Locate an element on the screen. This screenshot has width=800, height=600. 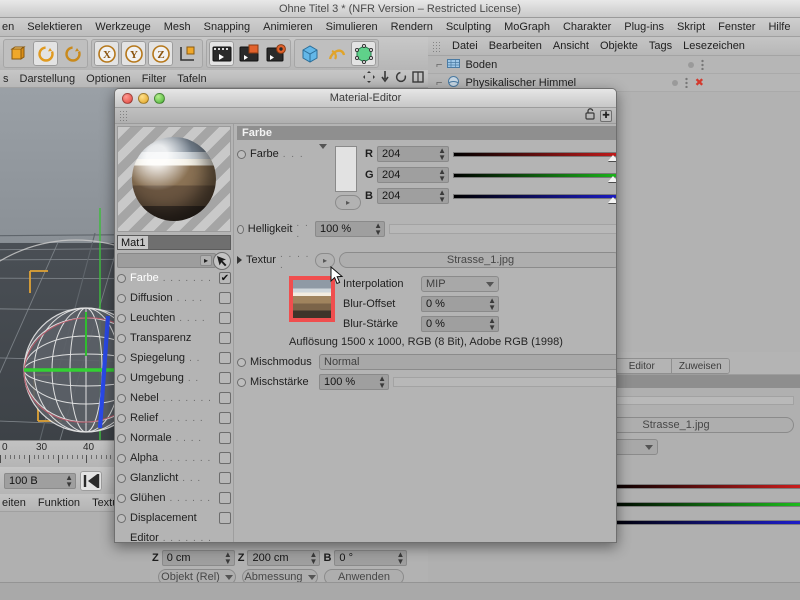
channel-checkbox: ✔ is located at coordinates (225, 278).